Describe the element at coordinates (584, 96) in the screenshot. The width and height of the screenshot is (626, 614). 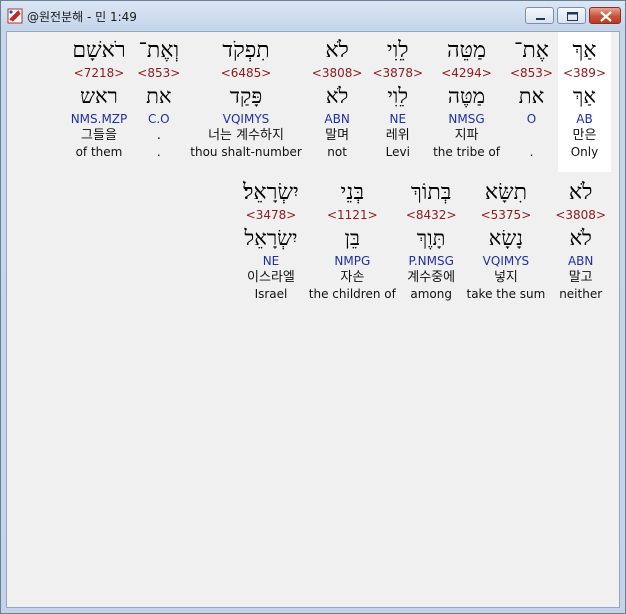
I see `hebrew-lemma: אַךְ` at that location.